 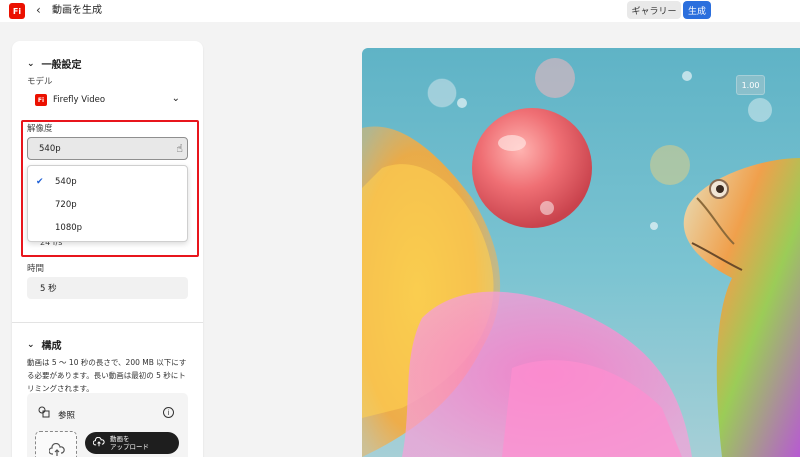 I want to click on upload-video-button: 動画を アップロード, so click(x=132, y=443).